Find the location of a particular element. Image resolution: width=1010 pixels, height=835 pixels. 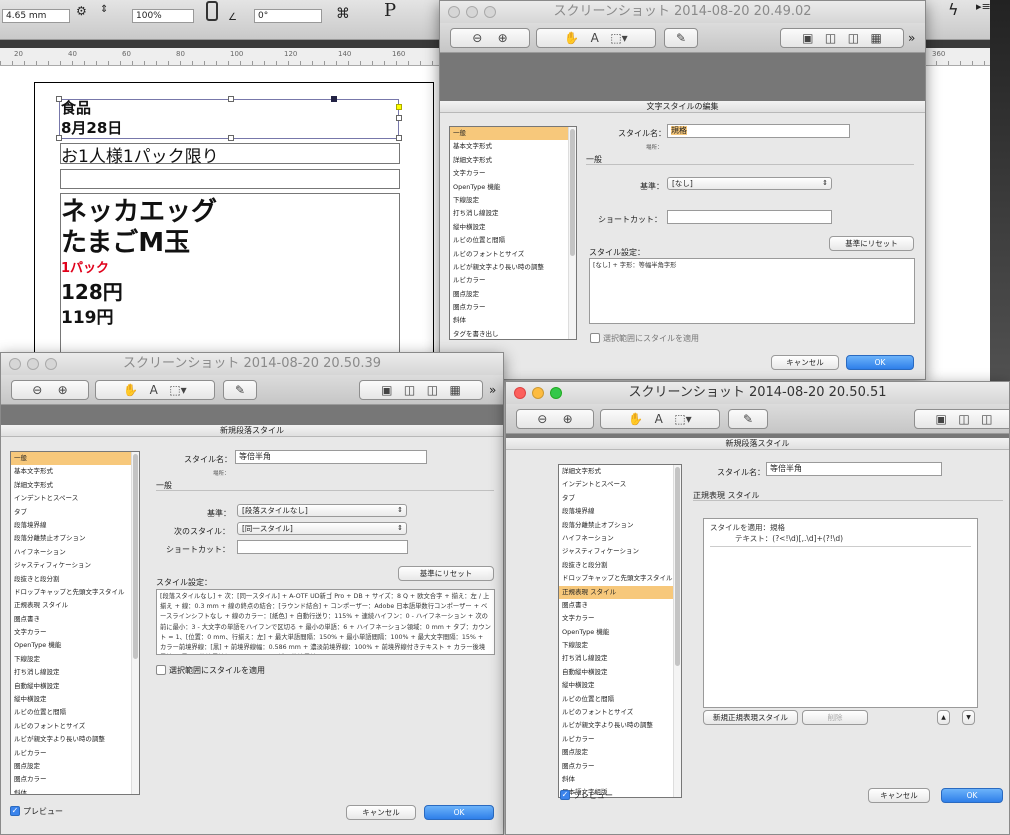

text-select-icon: A is located at coordinates (659, 419).